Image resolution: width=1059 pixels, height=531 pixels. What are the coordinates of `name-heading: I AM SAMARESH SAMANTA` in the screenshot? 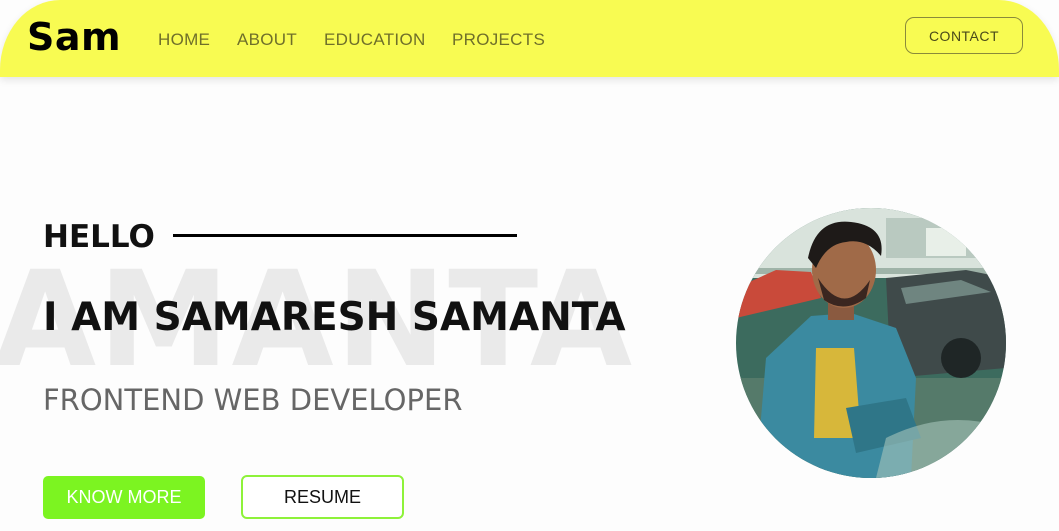 It's located at (334, 317).